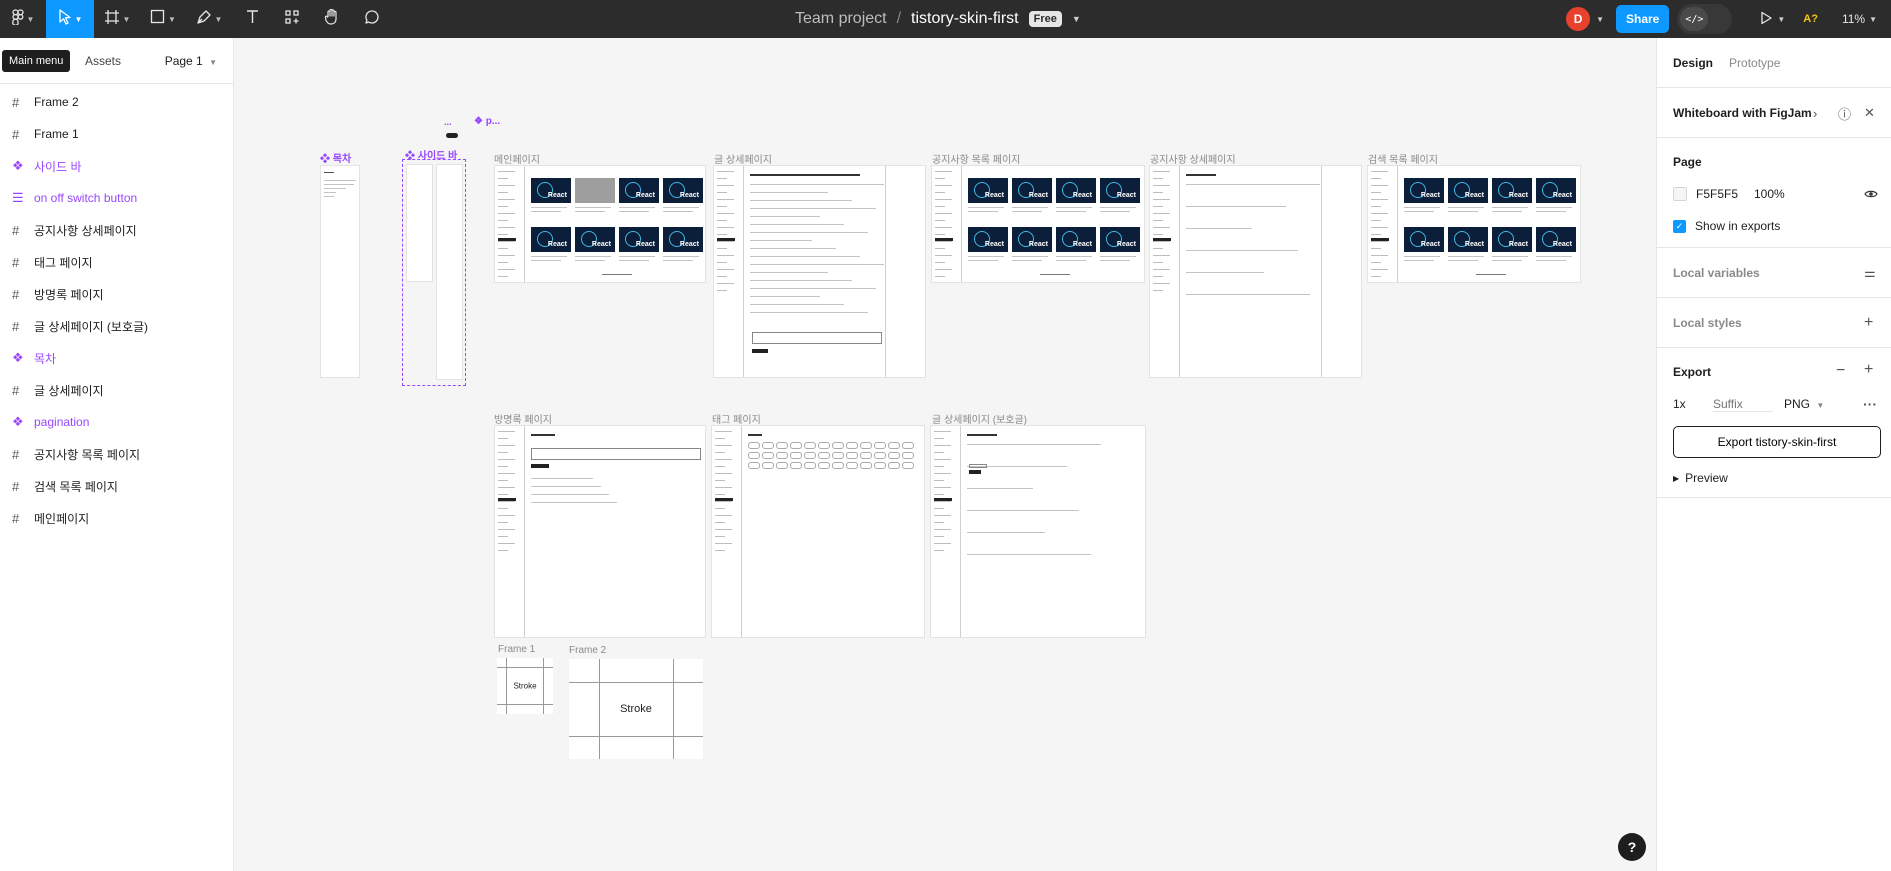 This screenshot has width=1891, height=871. What do you see at coordinates (116, 294) in the screenshot?
I see `layer-item: # 방명록 페이지` at bounding box center [116, 294].